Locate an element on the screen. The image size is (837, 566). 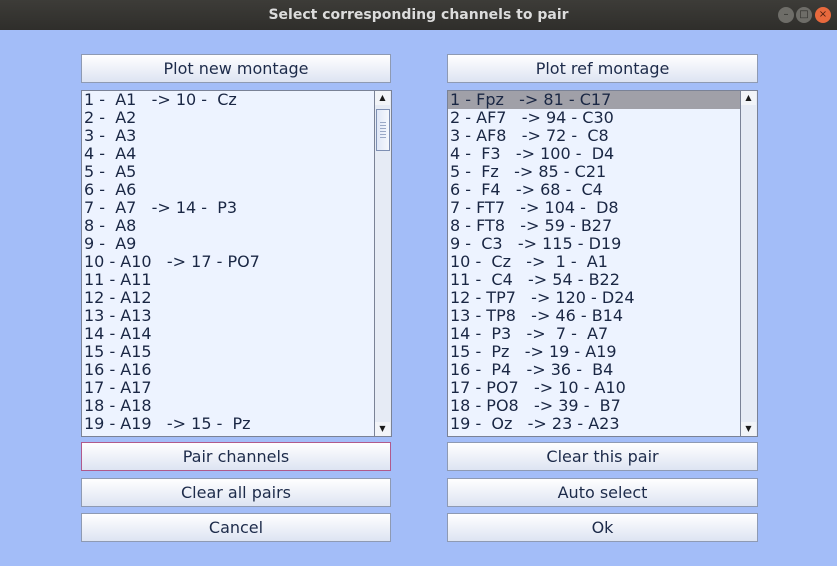
cancel-button: Cancel is located at coordinates (236, 527).